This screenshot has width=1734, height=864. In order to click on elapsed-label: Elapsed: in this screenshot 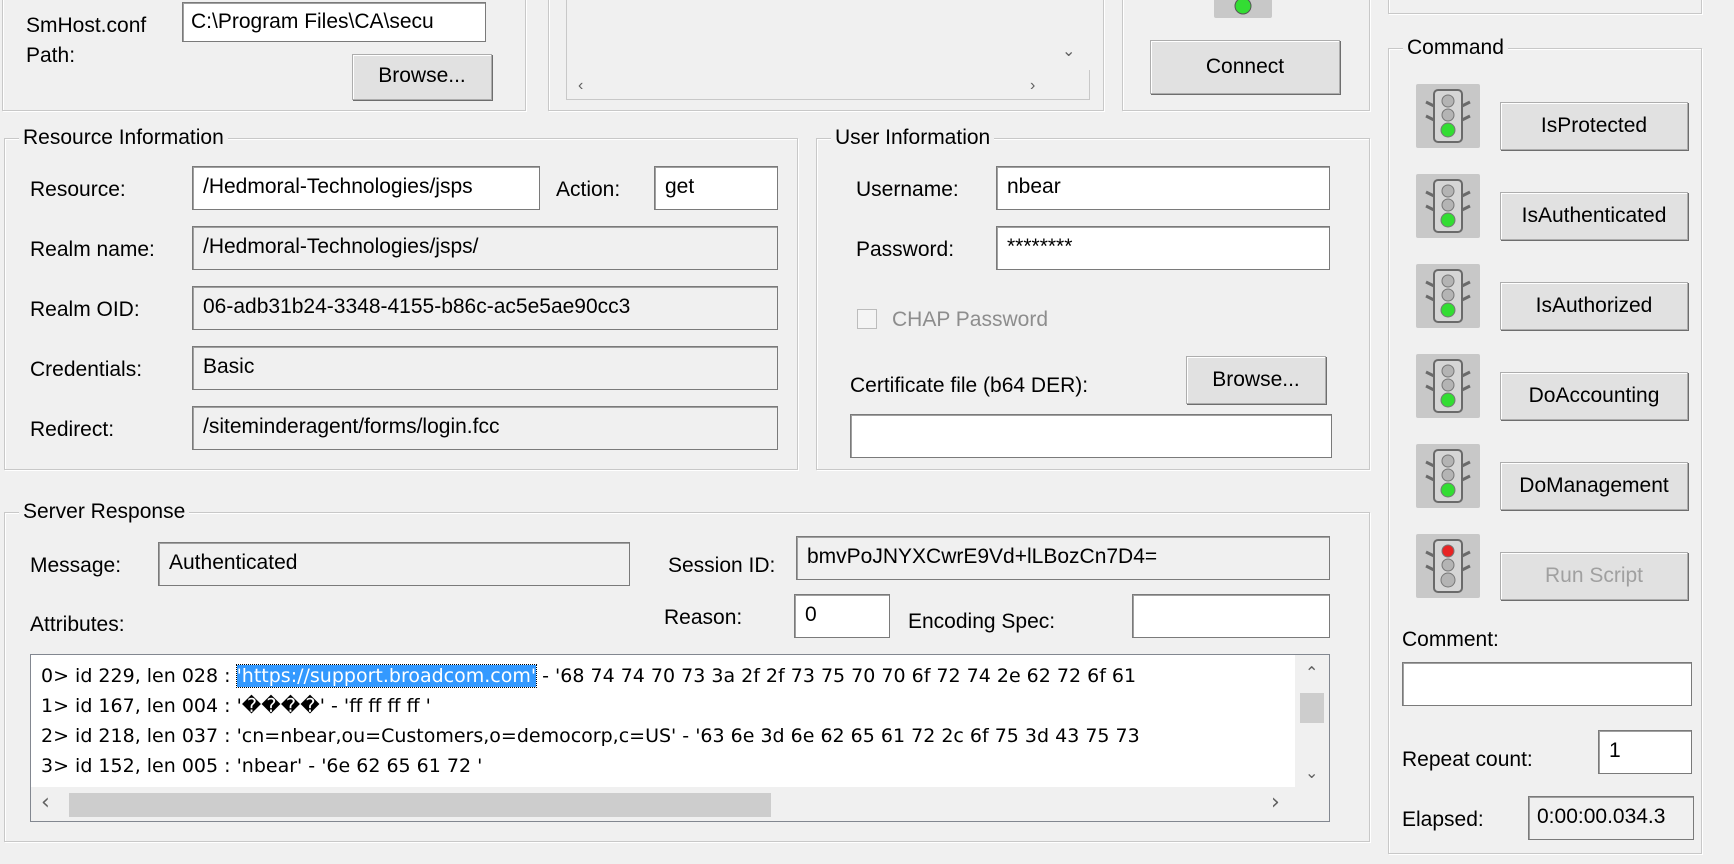, I will do `click(1443, 819)`.